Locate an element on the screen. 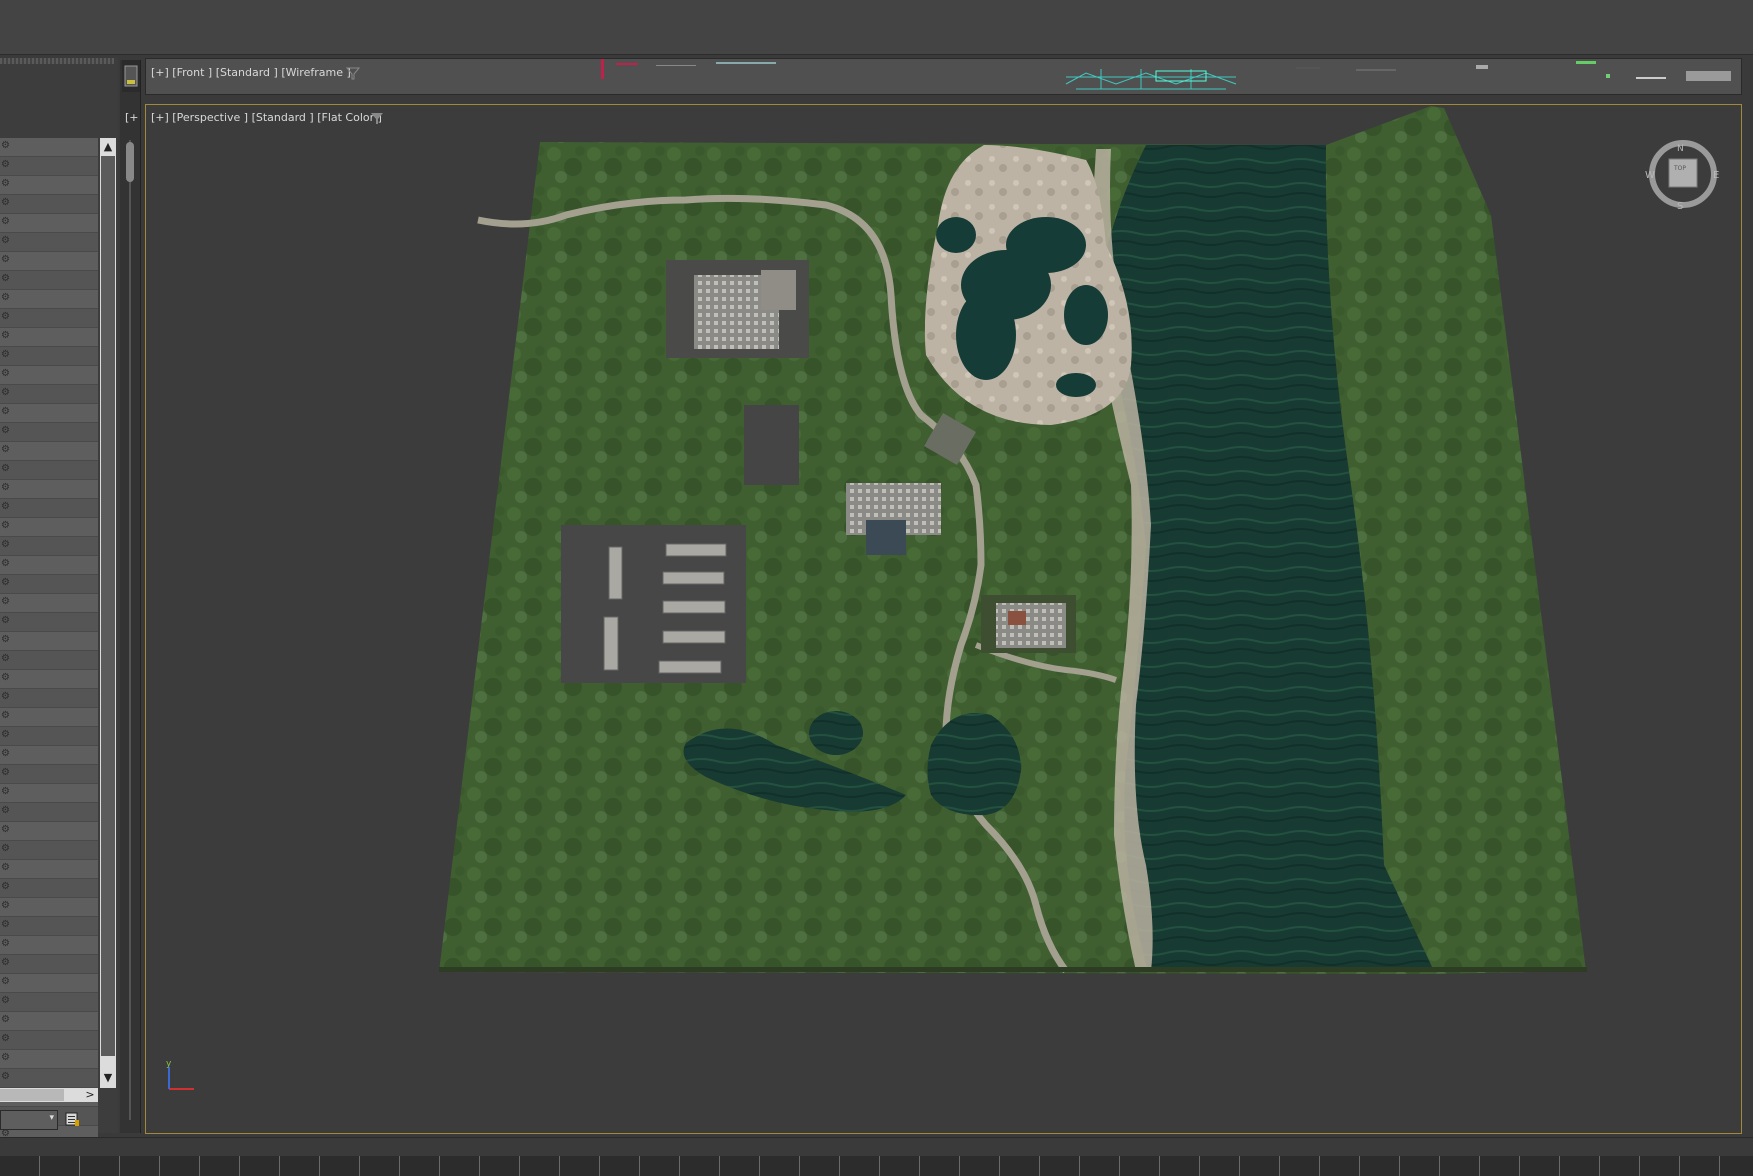 This screenshot has width=1753, height=1176. viewport-icon-strip is located at coordinates (131, 76).